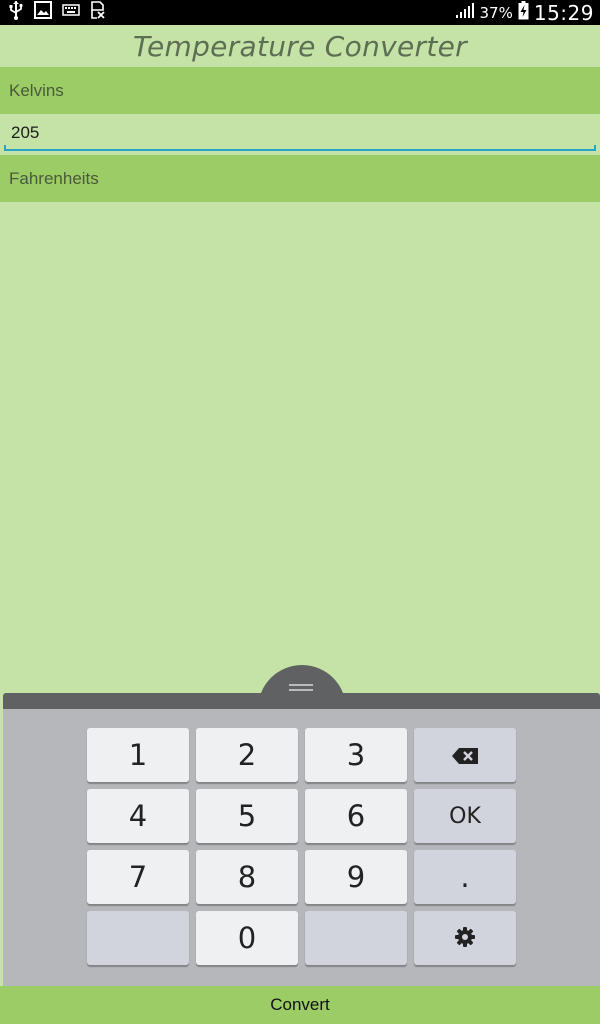  What do you see at coordinates (465, 816) in the screenshot?
I see `ok-key: OK` at bounding box center [465, 816].